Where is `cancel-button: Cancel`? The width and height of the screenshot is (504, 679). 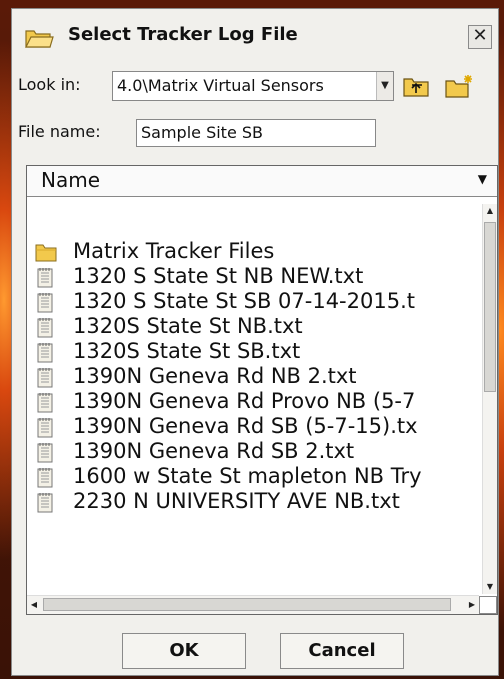 cancel-button: Cancel is located at coordinates (342, 651).